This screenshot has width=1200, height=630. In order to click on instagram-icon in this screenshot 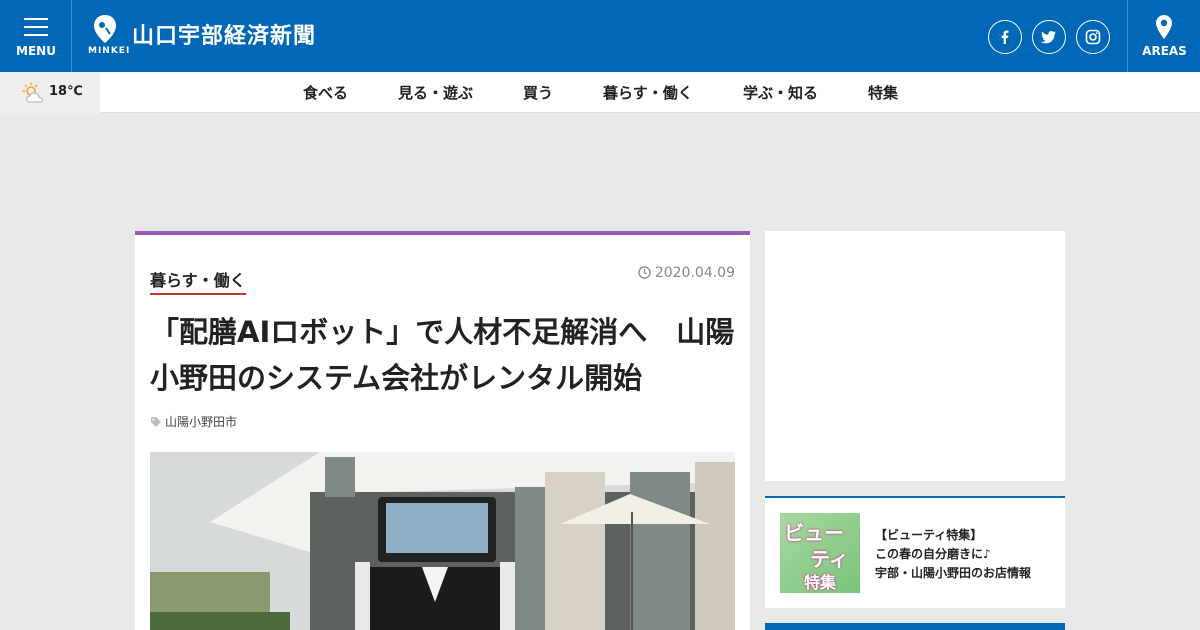, I will do `click(1093, 37)`.